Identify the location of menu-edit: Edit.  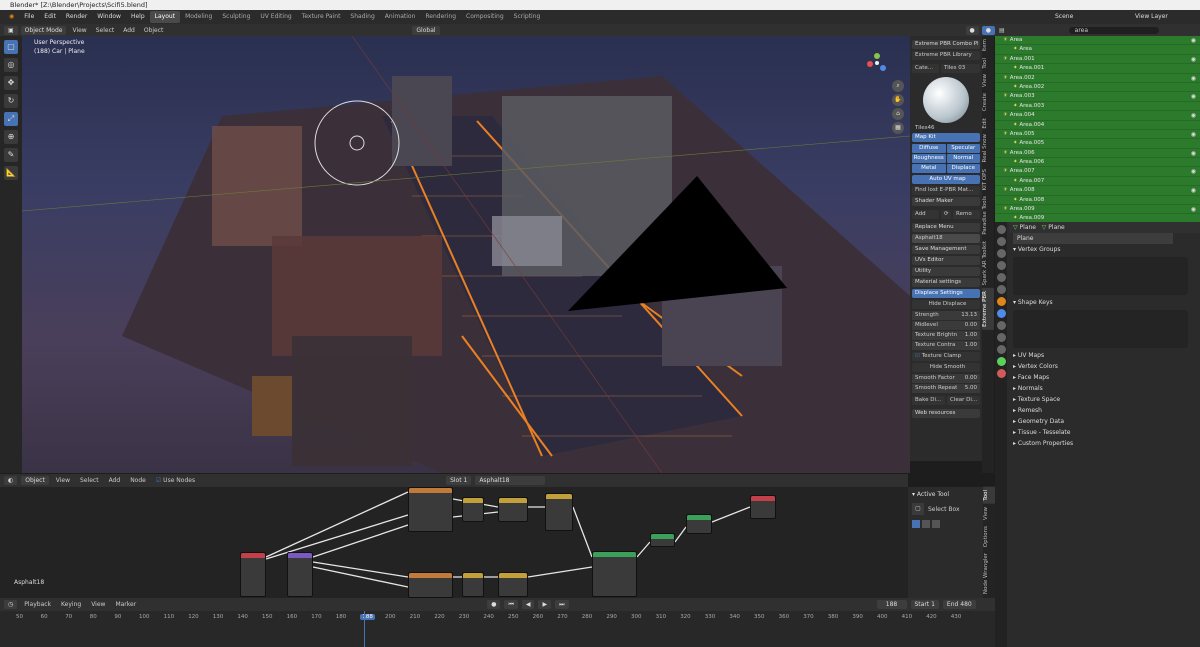
(50, 17).